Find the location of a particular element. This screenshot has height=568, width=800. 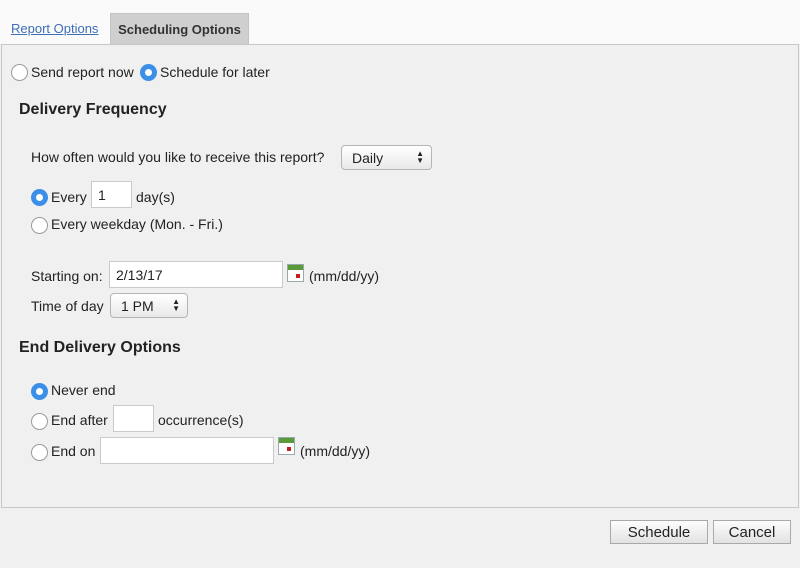

send-now-label: Send report now is located at coordinates (82, 72).